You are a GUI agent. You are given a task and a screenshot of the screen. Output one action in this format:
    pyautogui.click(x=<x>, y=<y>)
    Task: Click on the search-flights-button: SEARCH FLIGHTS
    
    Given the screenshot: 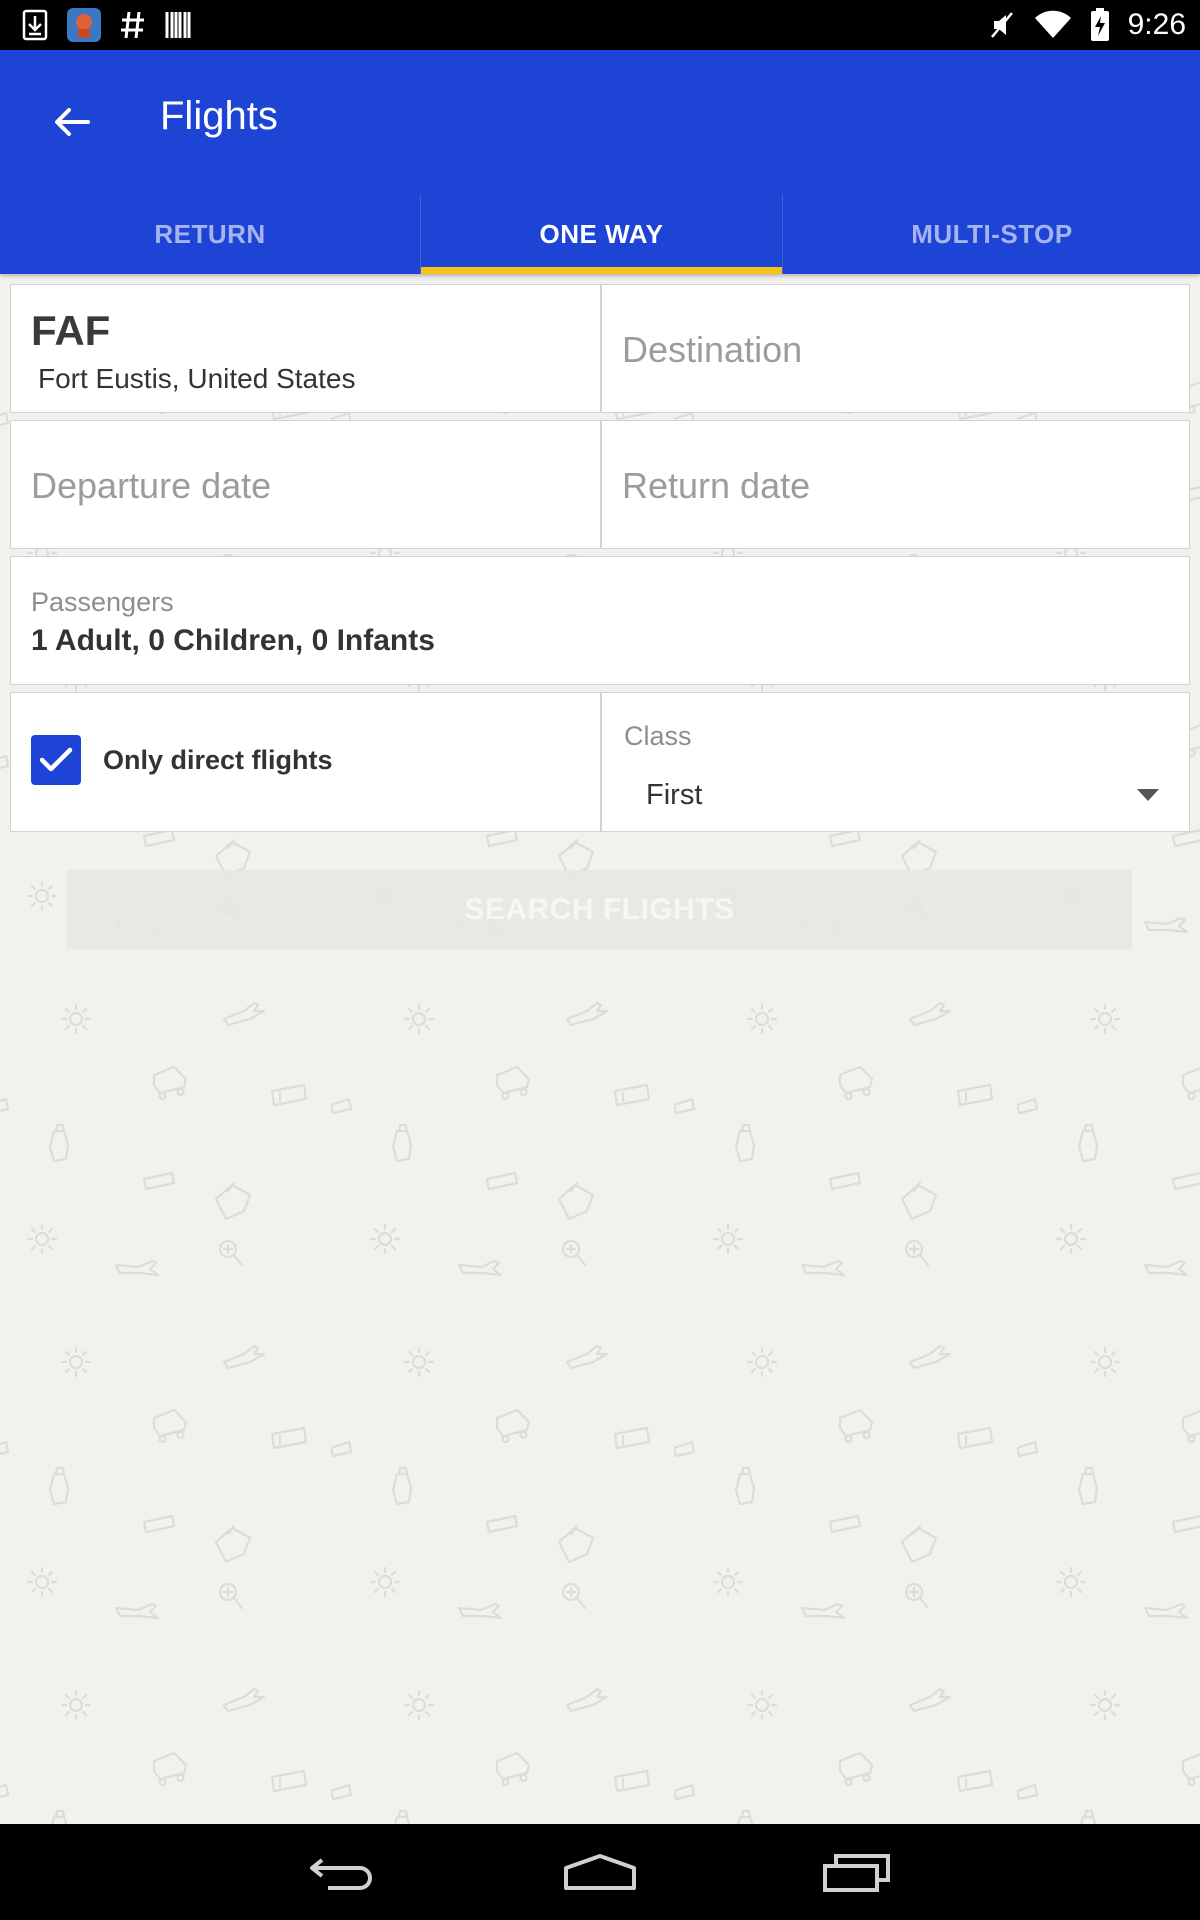 What is the action you would take?
    pyautogui.click(x=599, y=909)
    